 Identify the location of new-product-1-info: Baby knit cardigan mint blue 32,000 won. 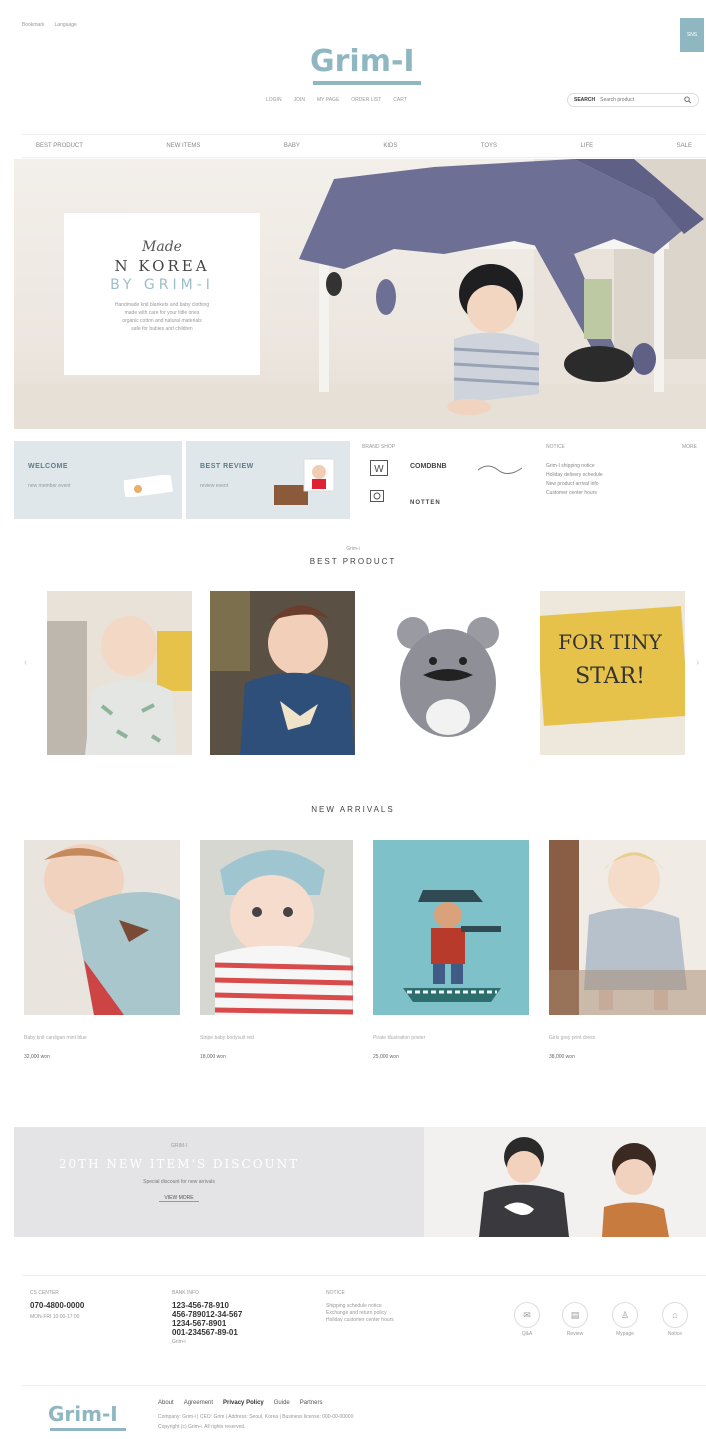
(102, 1048).